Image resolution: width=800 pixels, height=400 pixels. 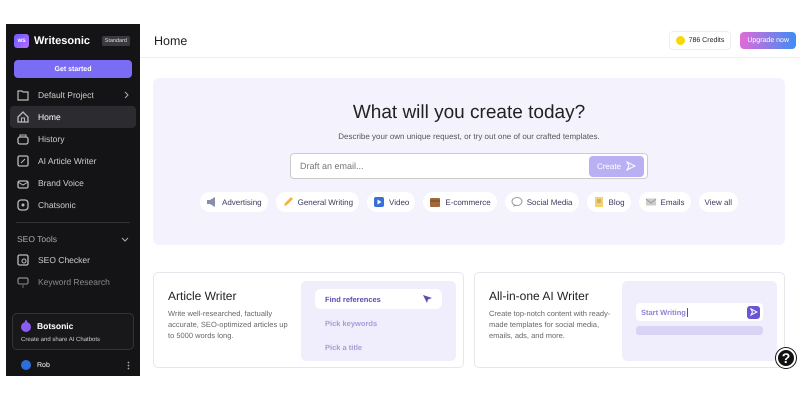 What do you see at coordinates (608, 202) in the screenshot?
I see `template-chip: Blog` at bounding box center [608, 202].